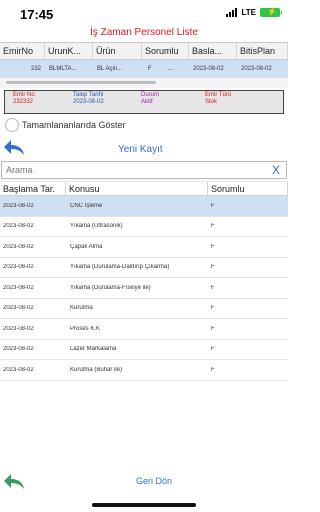  I want to click on row-subject: Kurutma, so click(81, 308).